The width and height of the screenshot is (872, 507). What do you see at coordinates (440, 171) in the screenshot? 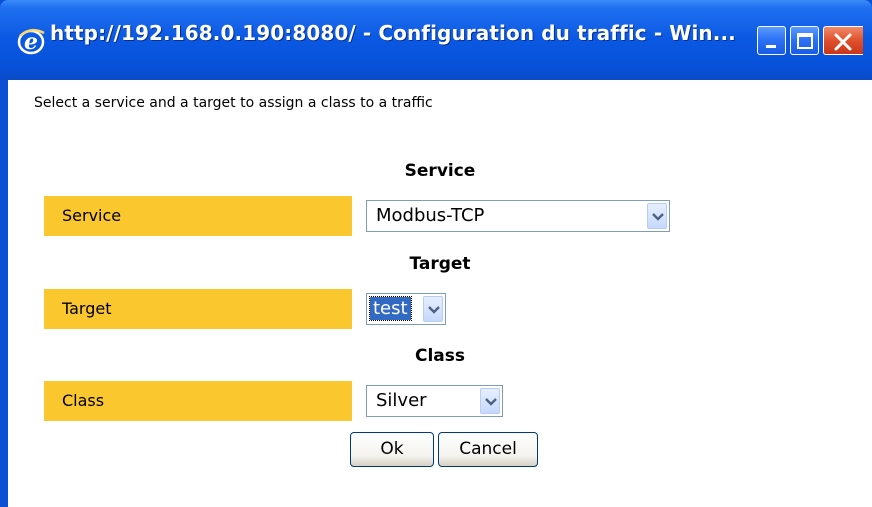
I see `service-heading: Service` at bounding box center [440, 171].